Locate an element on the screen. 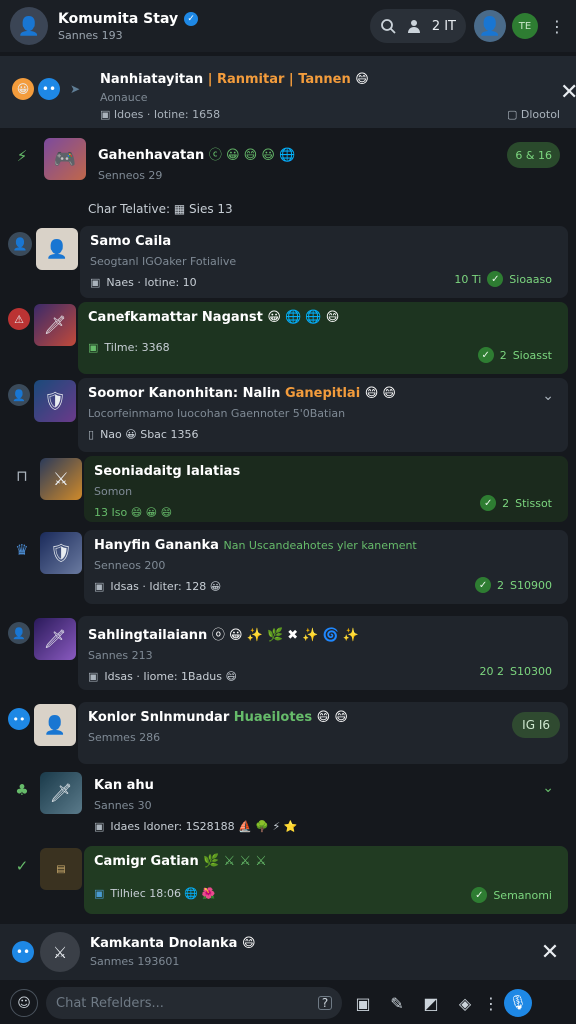 Image resolution: width=576 pixels, height=1024 pixels. sticker-pack-icon: ◈ is located at coordinates (465, 1003).